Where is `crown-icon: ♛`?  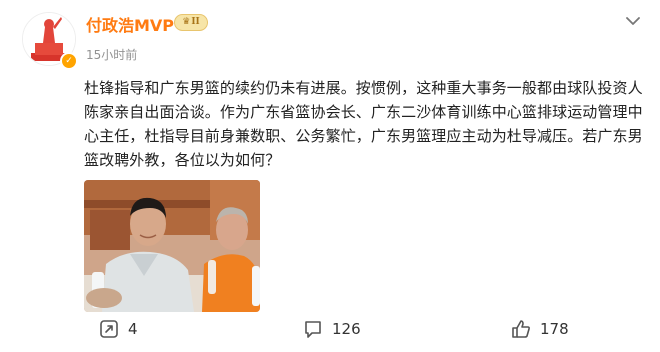
crown-icon: ♛ is located at coordinates (186, 22).